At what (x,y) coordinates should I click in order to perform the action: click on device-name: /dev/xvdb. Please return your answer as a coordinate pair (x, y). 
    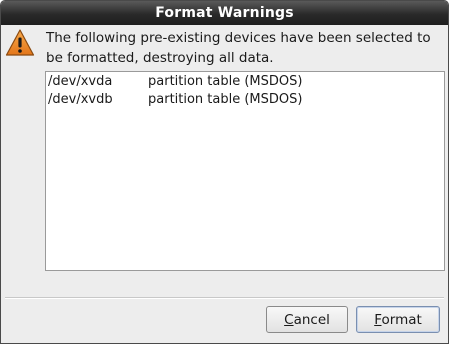
    Looking at the image, I should click on (80, 99).